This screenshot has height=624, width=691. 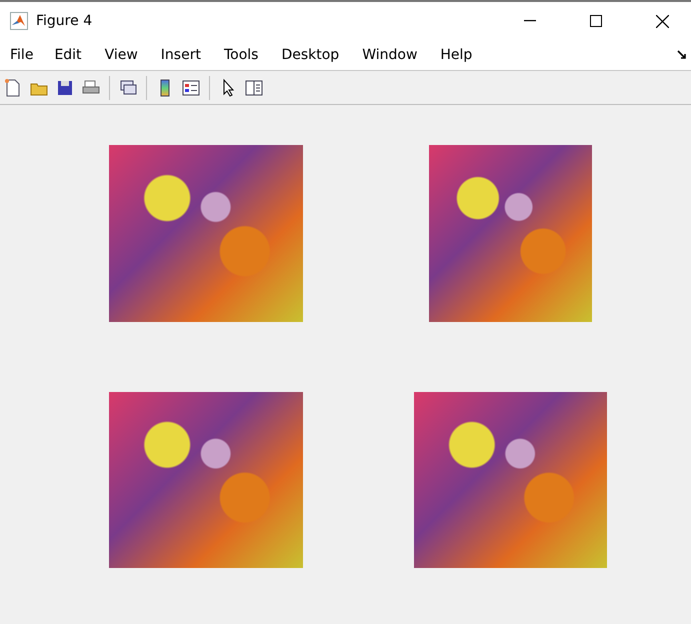 I want to click on menu-item: View, so click(x=125, y=55).